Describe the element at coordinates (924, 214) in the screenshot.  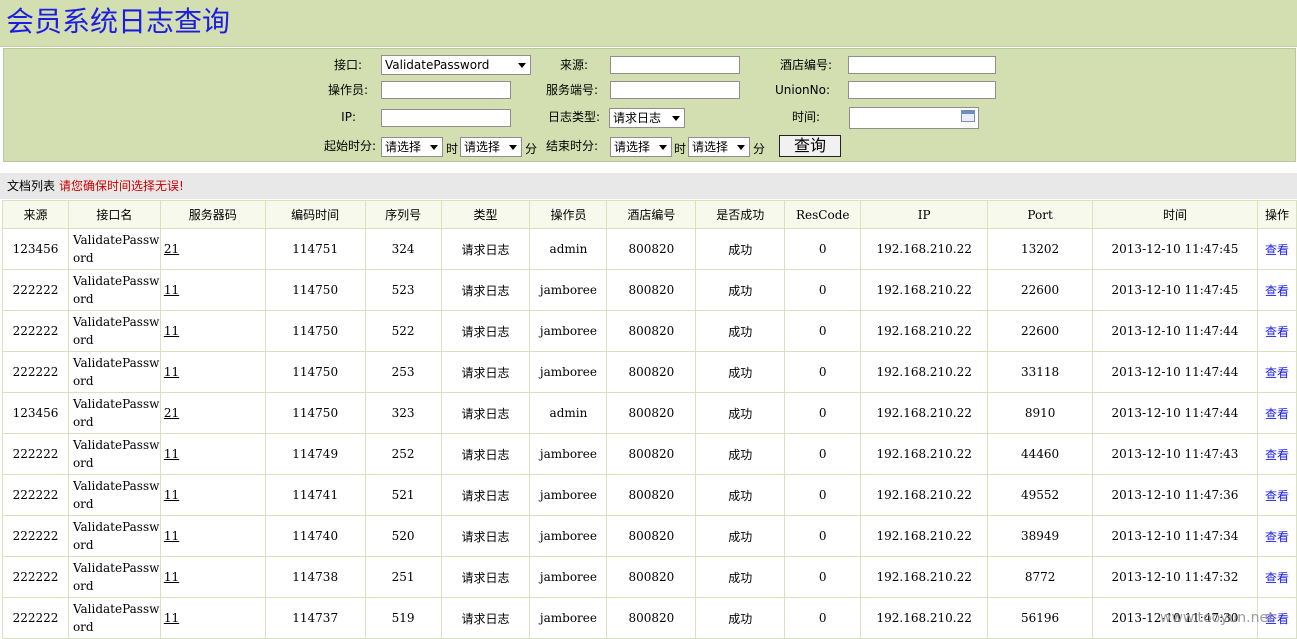
I see `column-header-ip: IP` at that location.